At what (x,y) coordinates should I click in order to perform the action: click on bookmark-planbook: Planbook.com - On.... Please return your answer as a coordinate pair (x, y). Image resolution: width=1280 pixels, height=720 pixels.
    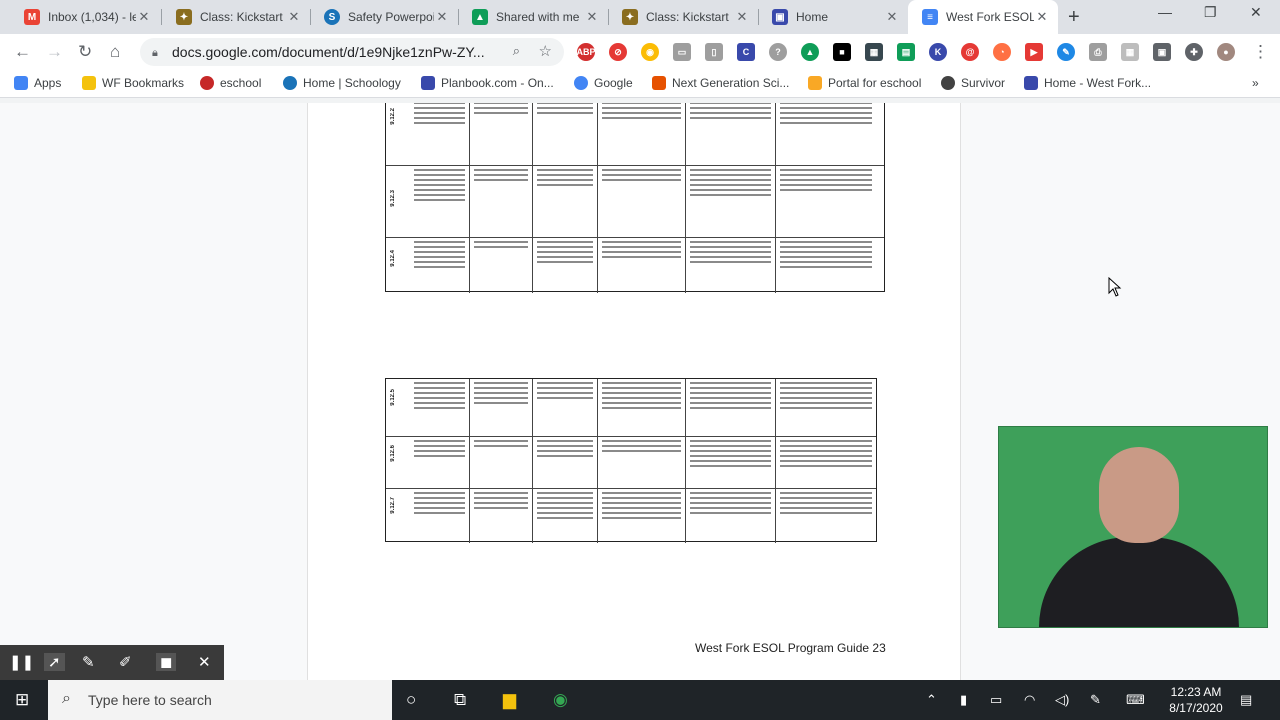
    Looking at the image, I should click on (487, 83).